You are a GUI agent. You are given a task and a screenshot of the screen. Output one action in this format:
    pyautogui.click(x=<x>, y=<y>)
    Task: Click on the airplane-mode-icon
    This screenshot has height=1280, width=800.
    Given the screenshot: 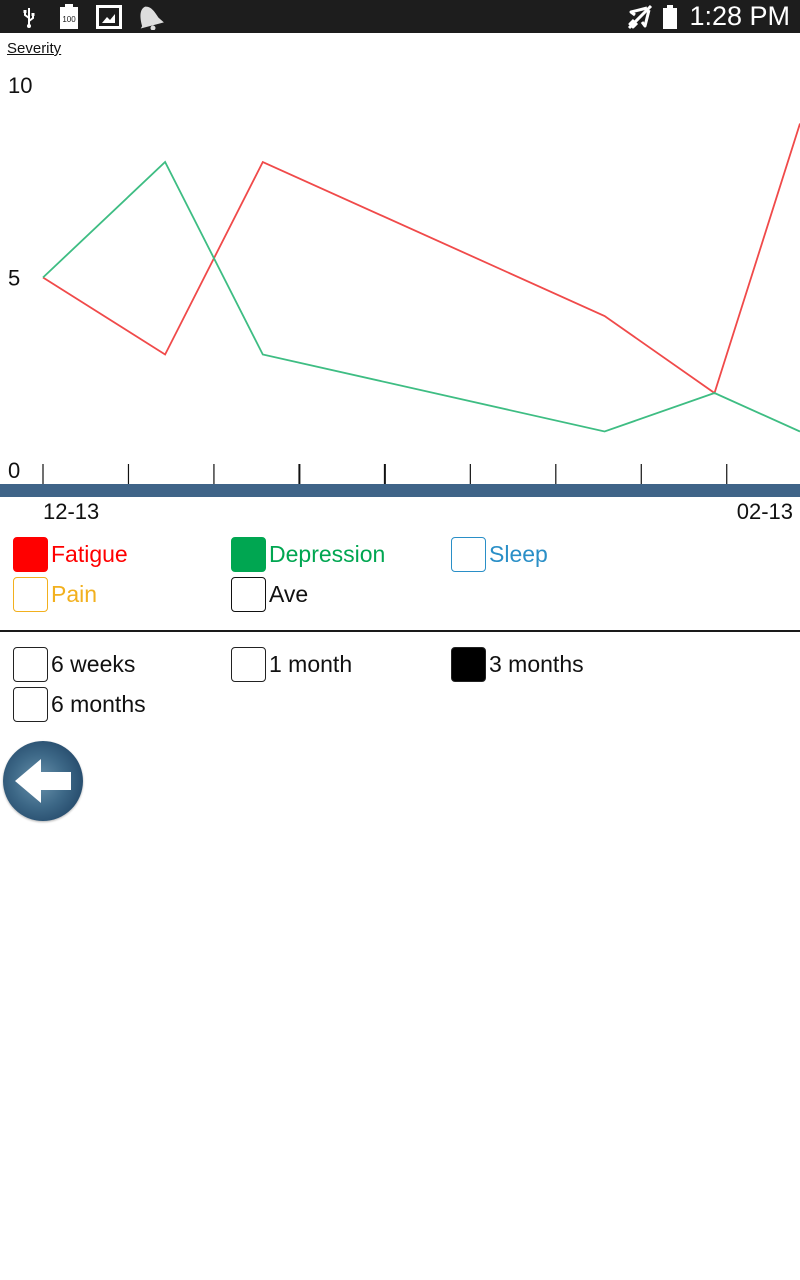 What is the action you would take?
    pyautogui.click(x=640, y=16)
    